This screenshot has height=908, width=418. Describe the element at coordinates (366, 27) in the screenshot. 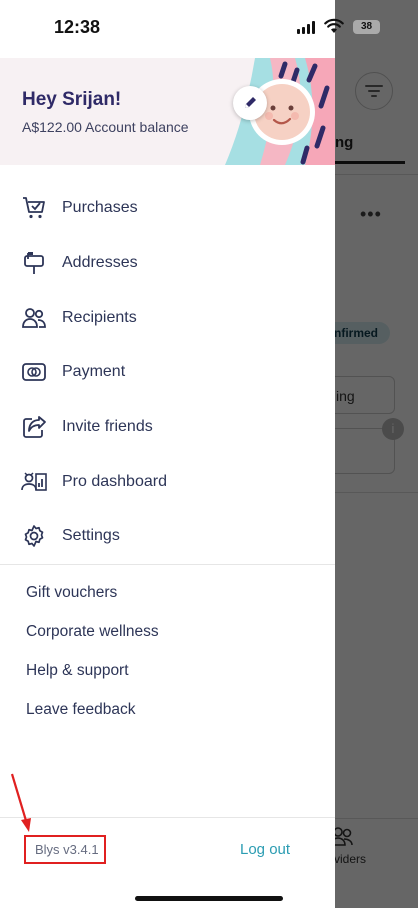

I see `battery-icon: 38` at that location.